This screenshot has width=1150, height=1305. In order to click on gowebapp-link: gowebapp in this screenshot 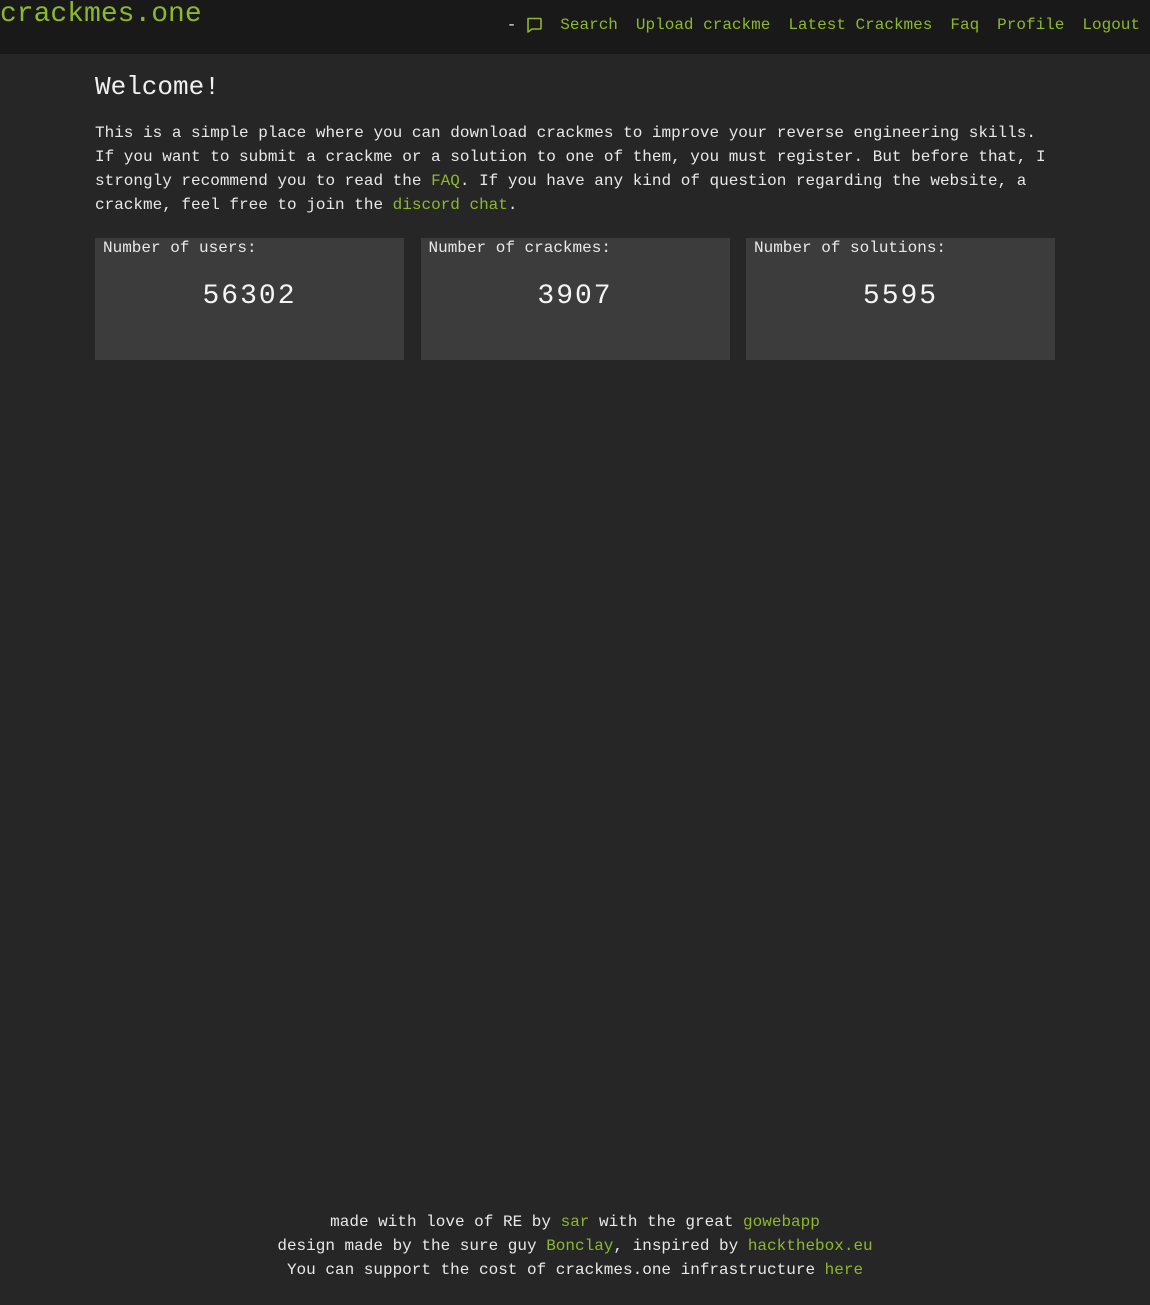, I will do `click(781, 1222)`.